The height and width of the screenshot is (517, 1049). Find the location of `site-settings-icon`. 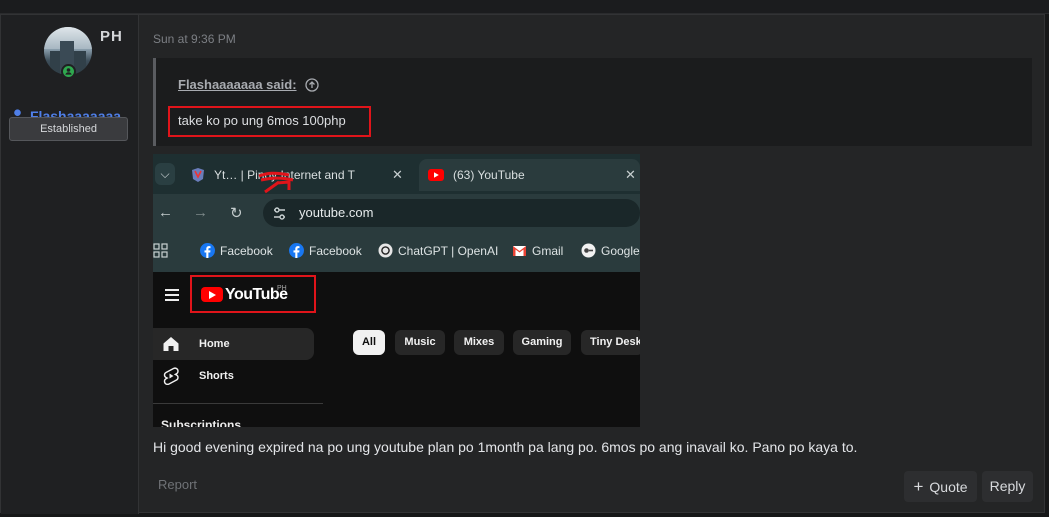

site-settings-icon is located at coordinates (279, 213).